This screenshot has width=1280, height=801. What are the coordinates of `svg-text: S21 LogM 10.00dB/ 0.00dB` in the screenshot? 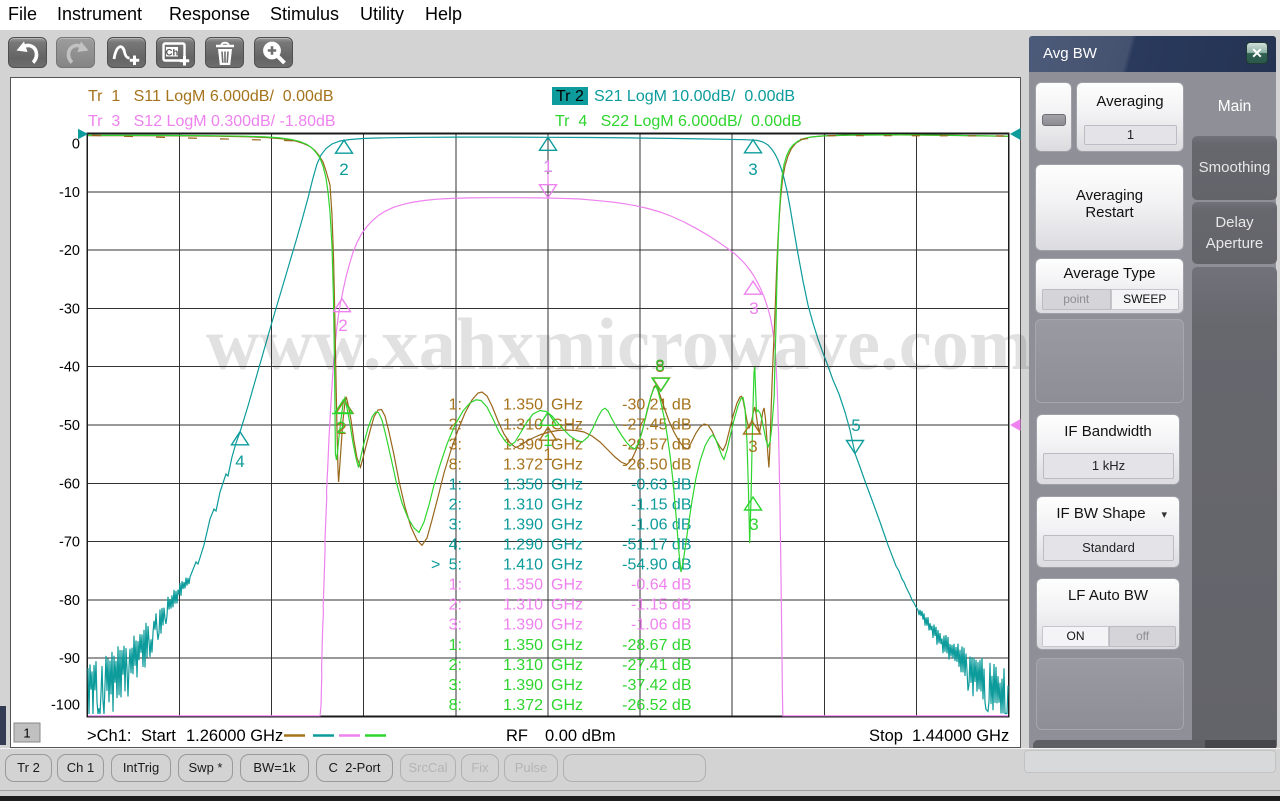 It's located at (694, 96).